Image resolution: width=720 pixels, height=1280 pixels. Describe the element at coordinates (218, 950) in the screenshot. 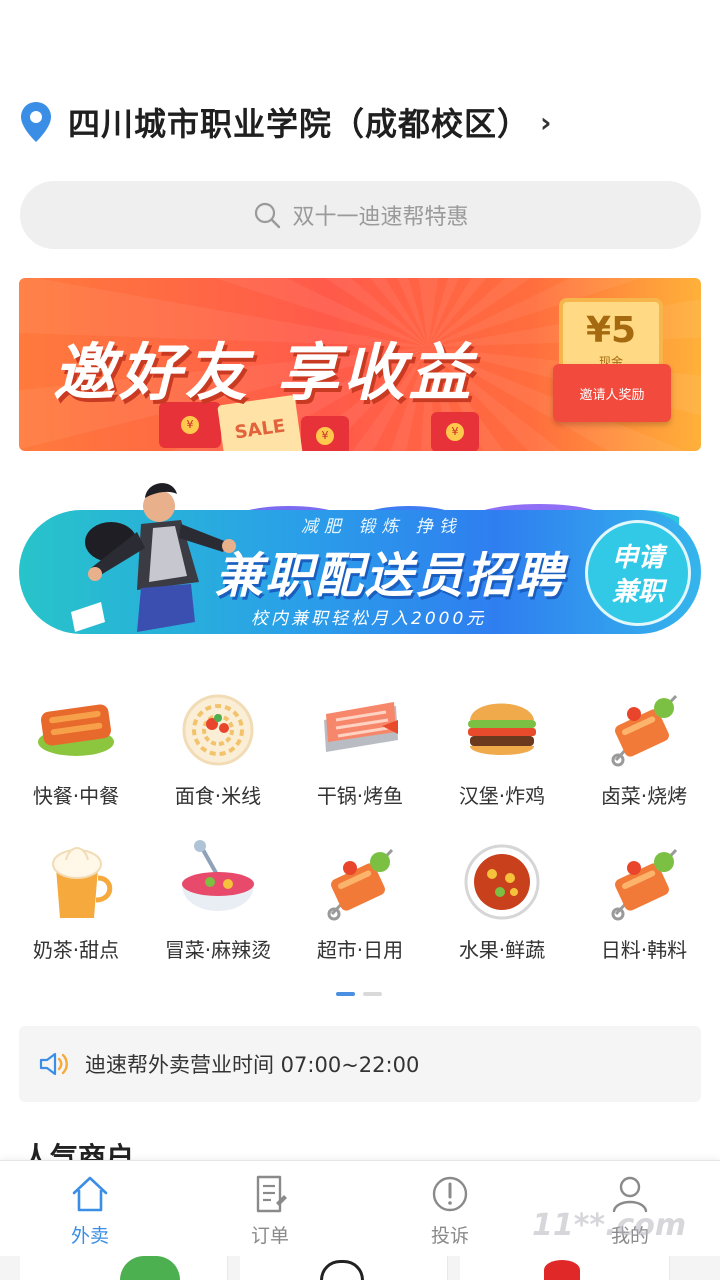

I see `category-label: 冒菜·麻辣烫` at that location.